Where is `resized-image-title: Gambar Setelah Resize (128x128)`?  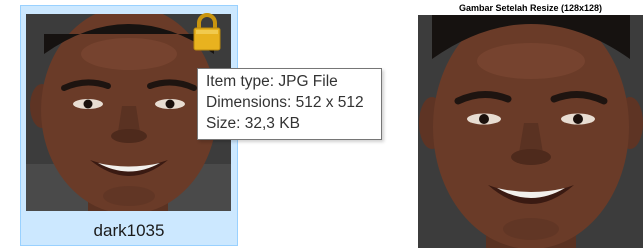
resized-image-title: Gambar Setelah Resize (128x128) is located at coordinates (530, 8).